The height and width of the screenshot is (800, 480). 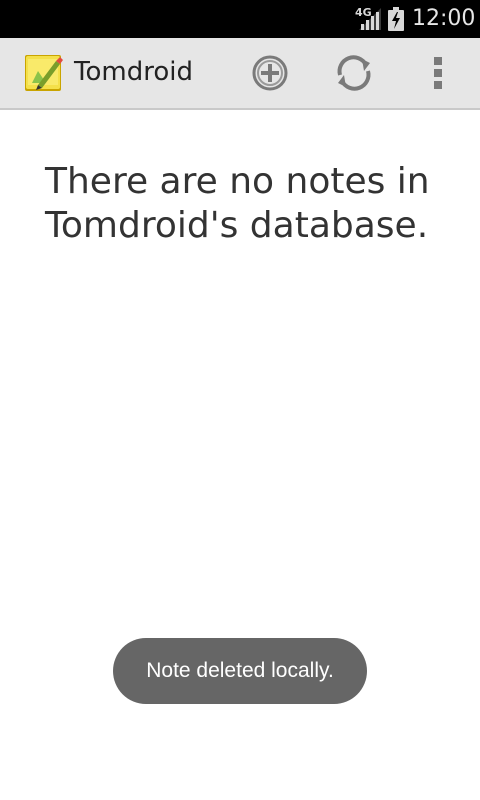 I want to click on add-note-icon, so click(x=270, y=73).